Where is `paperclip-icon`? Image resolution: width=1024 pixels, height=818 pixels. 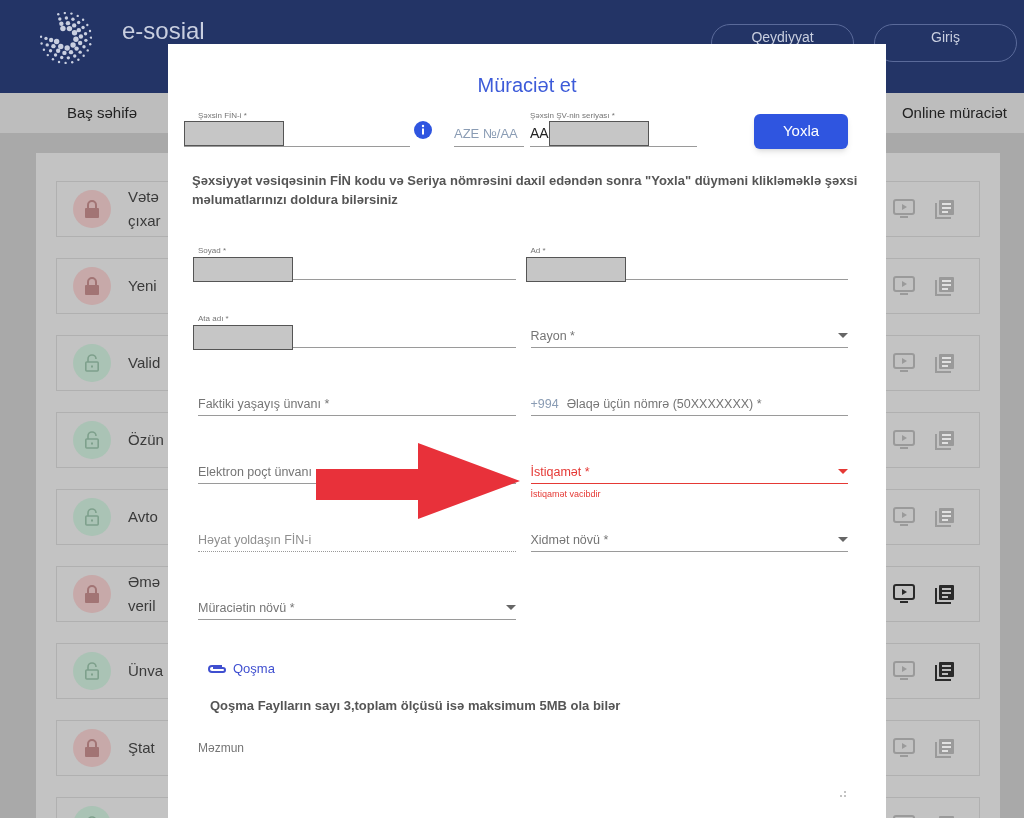
paperclip-icon is located at coordinates (217, 668).